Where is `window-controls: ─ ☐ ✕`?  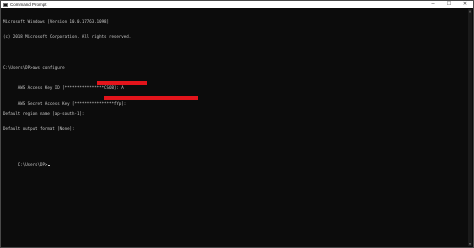
window-controls: ─ ☐ ✕ is located at coordinates (449, 4).